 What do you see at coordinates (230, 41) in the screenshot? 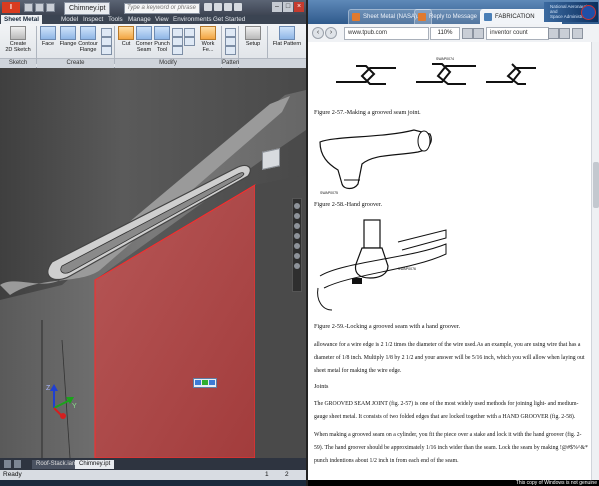
I see `circular-pattern-icon` at bounding box center [230, 41].